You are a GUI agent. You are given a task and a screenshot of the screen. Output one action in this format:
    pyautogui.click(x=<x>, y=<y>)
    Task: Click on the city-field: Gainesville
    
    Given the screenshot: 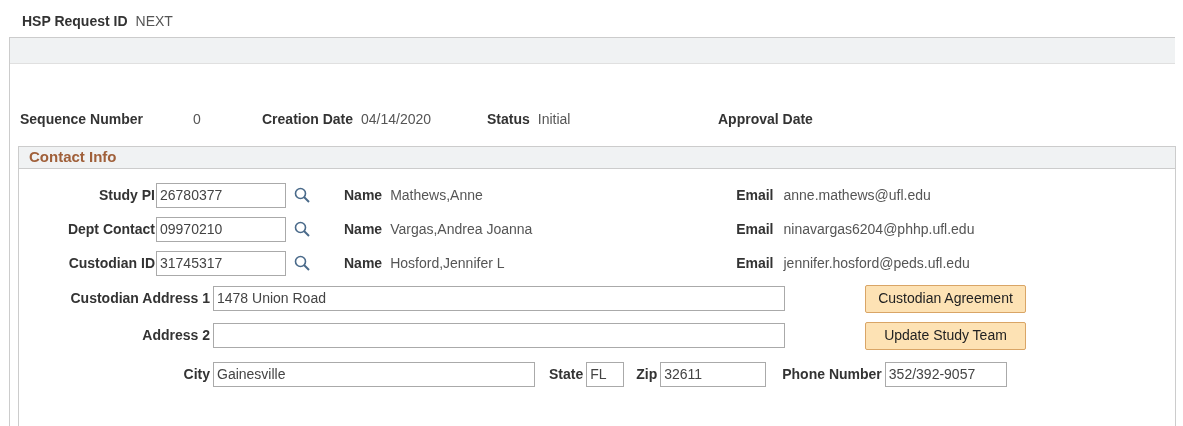 What is the action you would take?
    pyautogui.click(x=374, y=374)
    